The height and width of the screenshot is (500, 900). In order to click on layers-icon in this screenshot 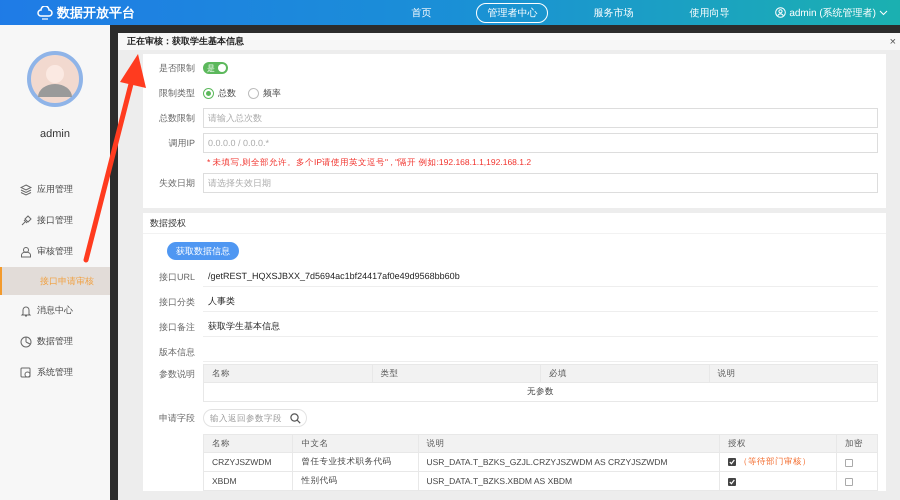, I will do `click(26, 190)`.